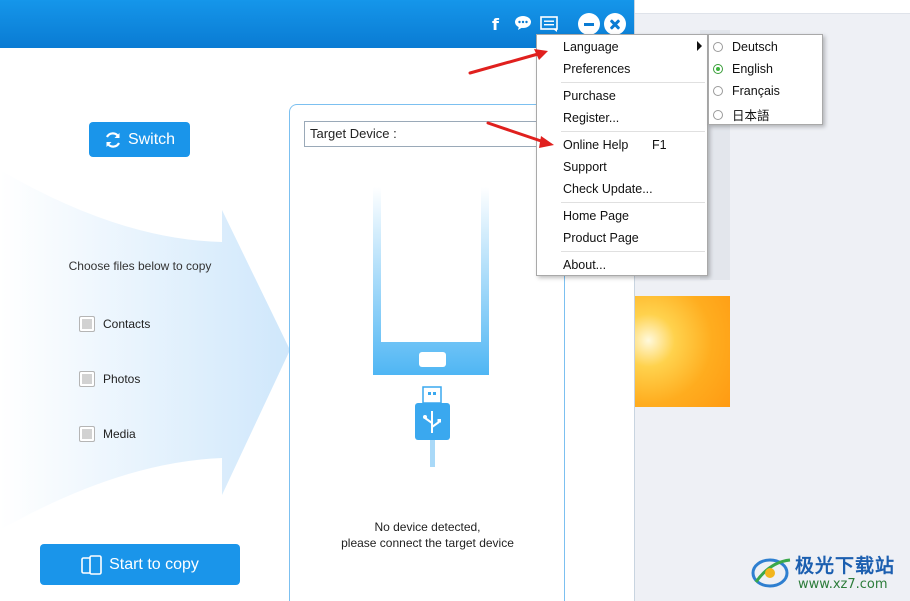 The width and height of the screenshot is (910, 601). Describe the element at coordinates (154, 564) in the screenshot. I see `start-copy-label: Start to copy` at that location.